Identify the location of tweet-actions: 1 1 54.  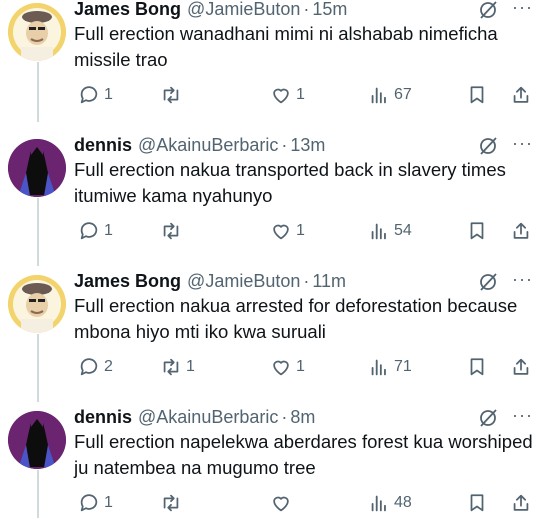
(307, 231).